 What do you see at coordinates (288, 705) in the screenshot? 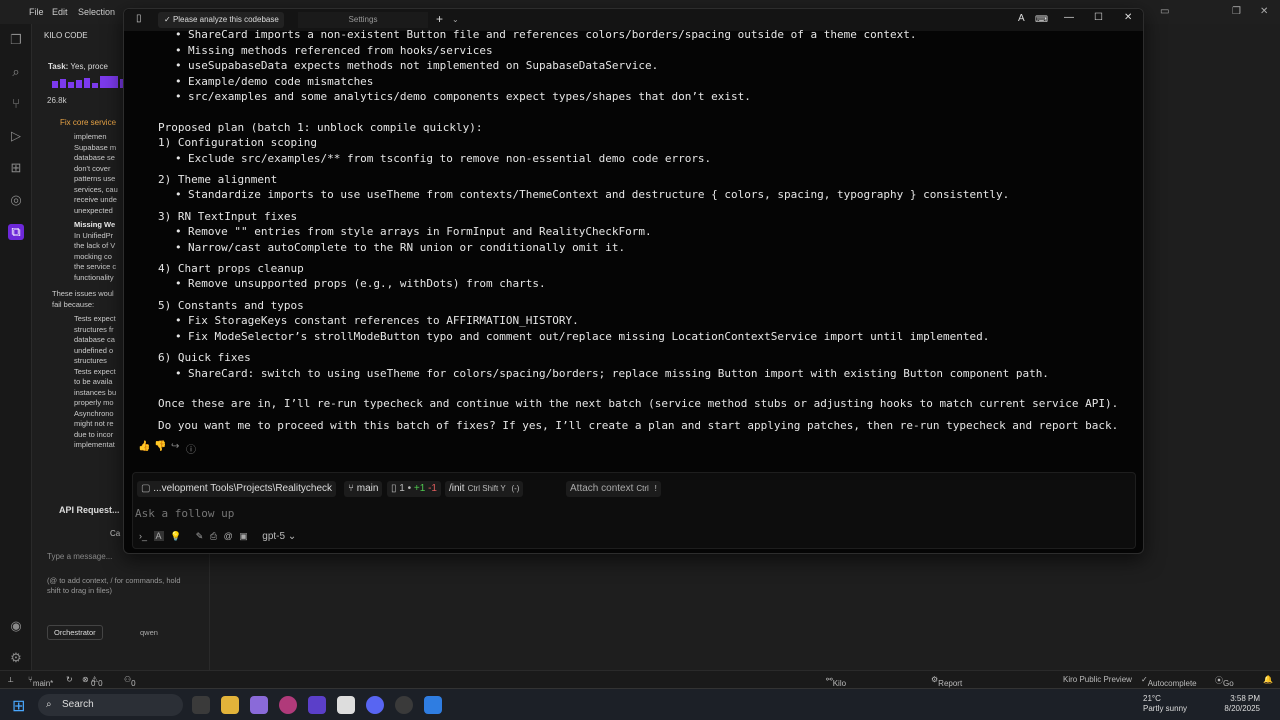
I see `browser-icon` at bounding box center [288, 705].